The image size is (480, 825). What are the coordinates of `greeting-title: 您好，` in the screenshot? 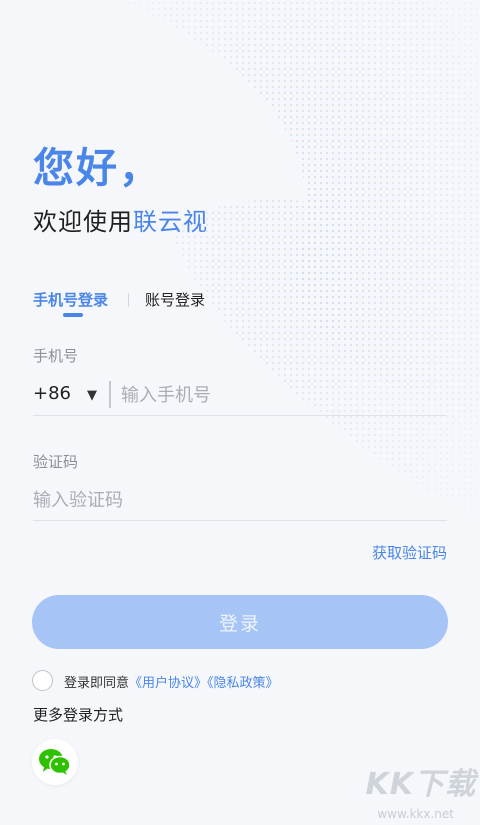 It's located at (97, 168).